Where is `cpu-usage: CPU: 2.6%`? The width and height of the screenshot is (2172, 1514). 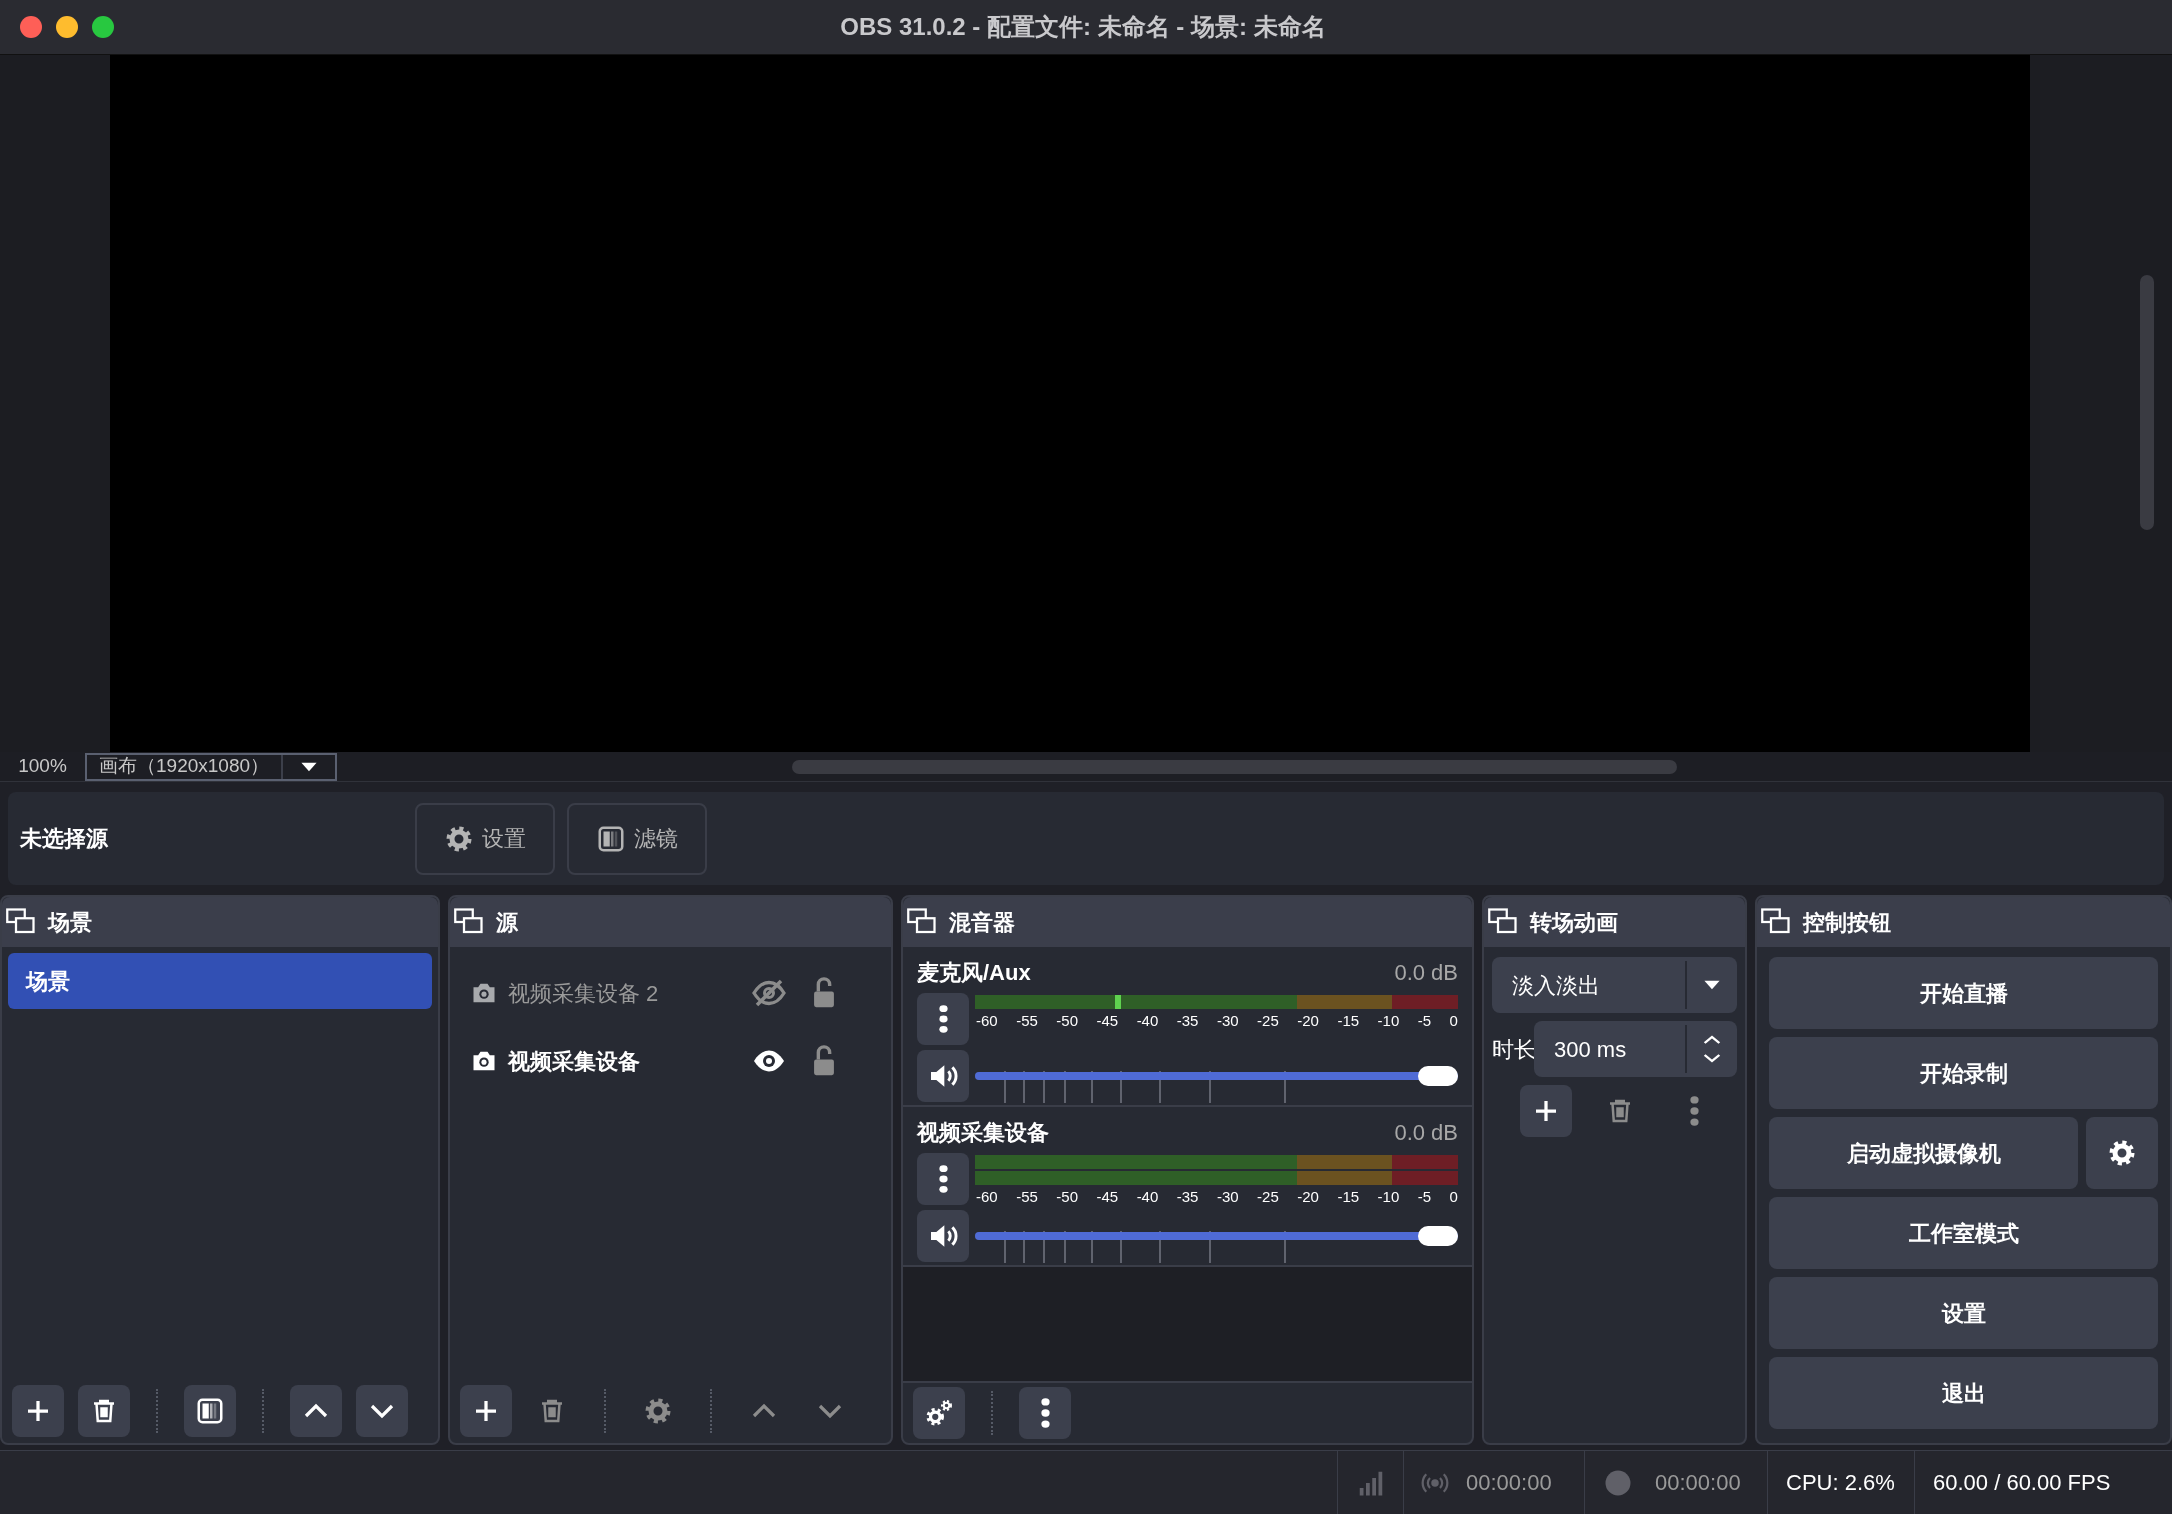
cpu-usage: CPU: 2.6% is located at coordinates (1840, 1483).